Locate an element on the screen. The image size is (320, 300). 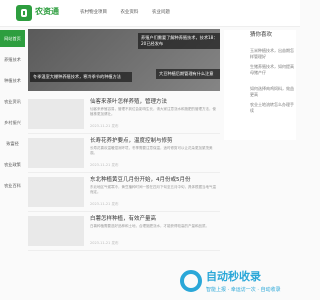
hero-caption-1: 养殖户们需要了解种养殖技术，技术18：20已经发布 is located at coordinates (179, 41).